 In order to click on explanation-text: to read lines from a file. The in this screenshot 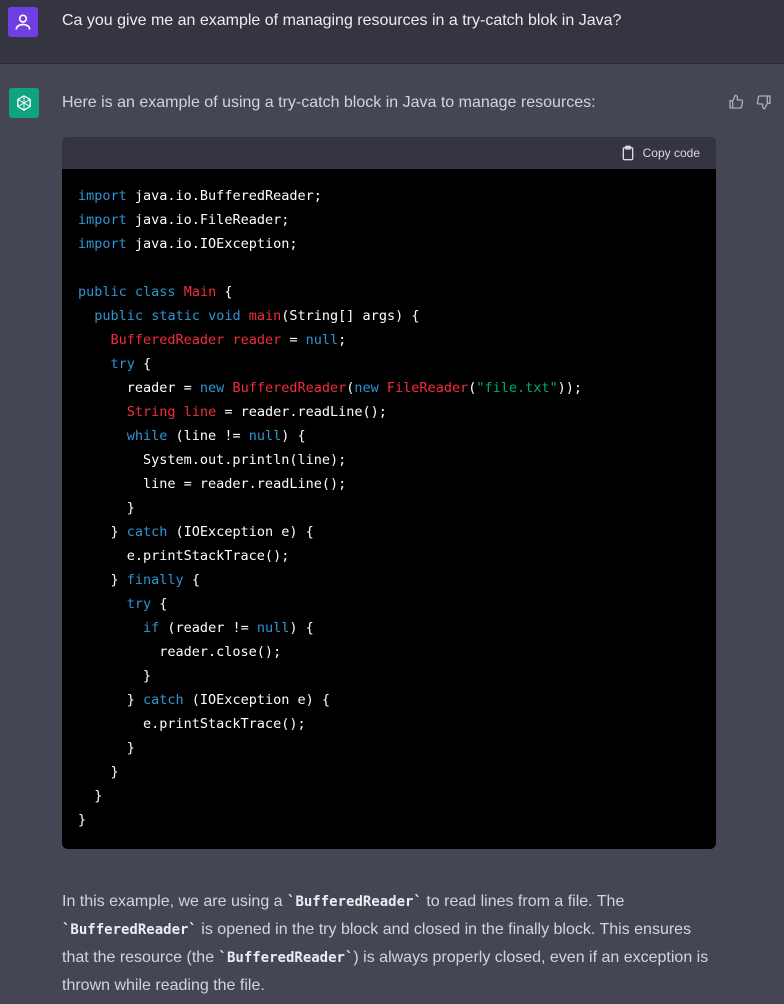, I will do `click(523, 901)`.